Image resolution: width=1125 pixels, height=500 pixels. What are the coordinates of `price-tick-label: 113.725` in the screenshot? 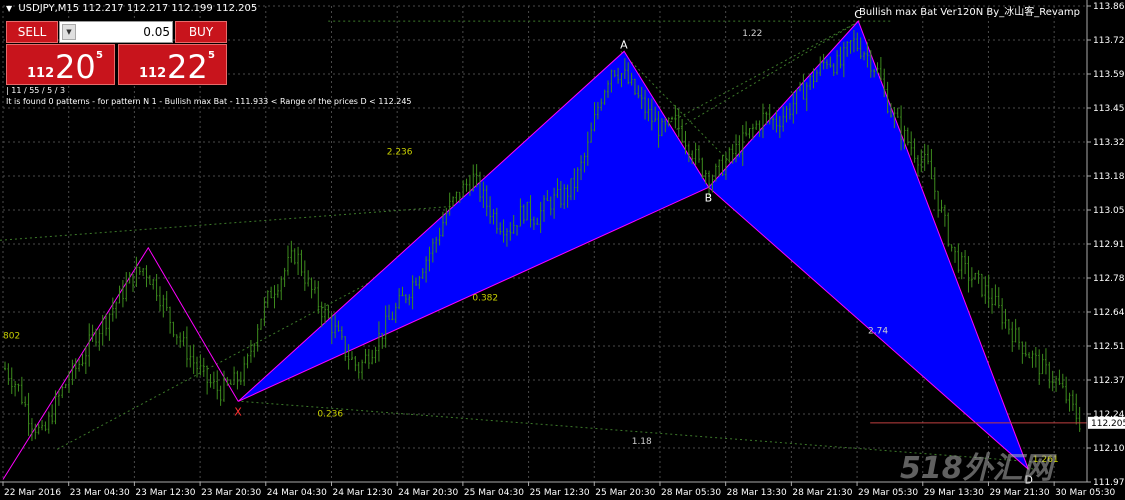 It's located at (1109, 41).